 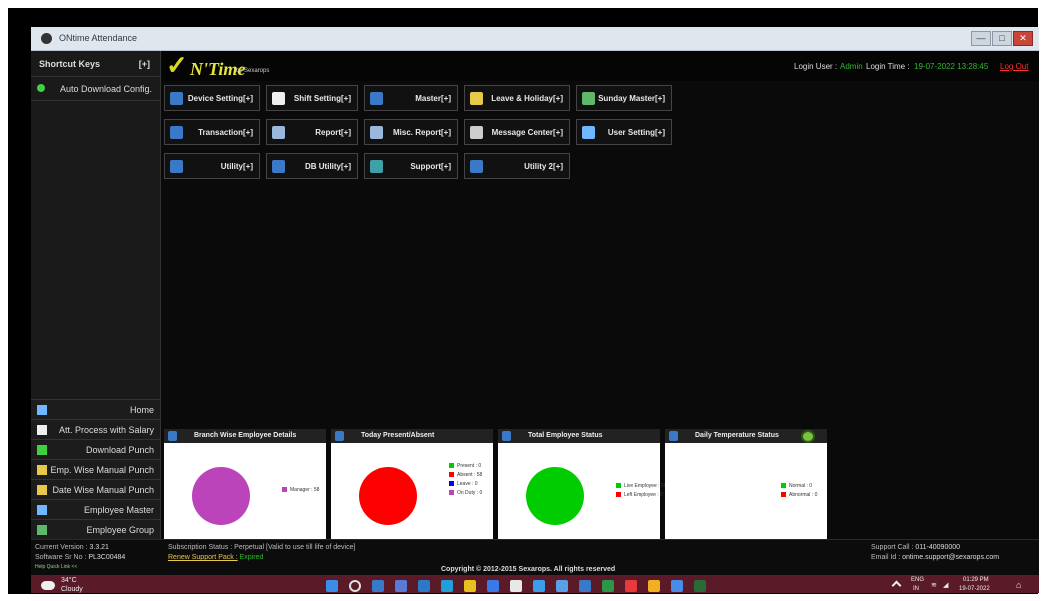 I want to click on cloud-icon, so click(x=48, y=585).